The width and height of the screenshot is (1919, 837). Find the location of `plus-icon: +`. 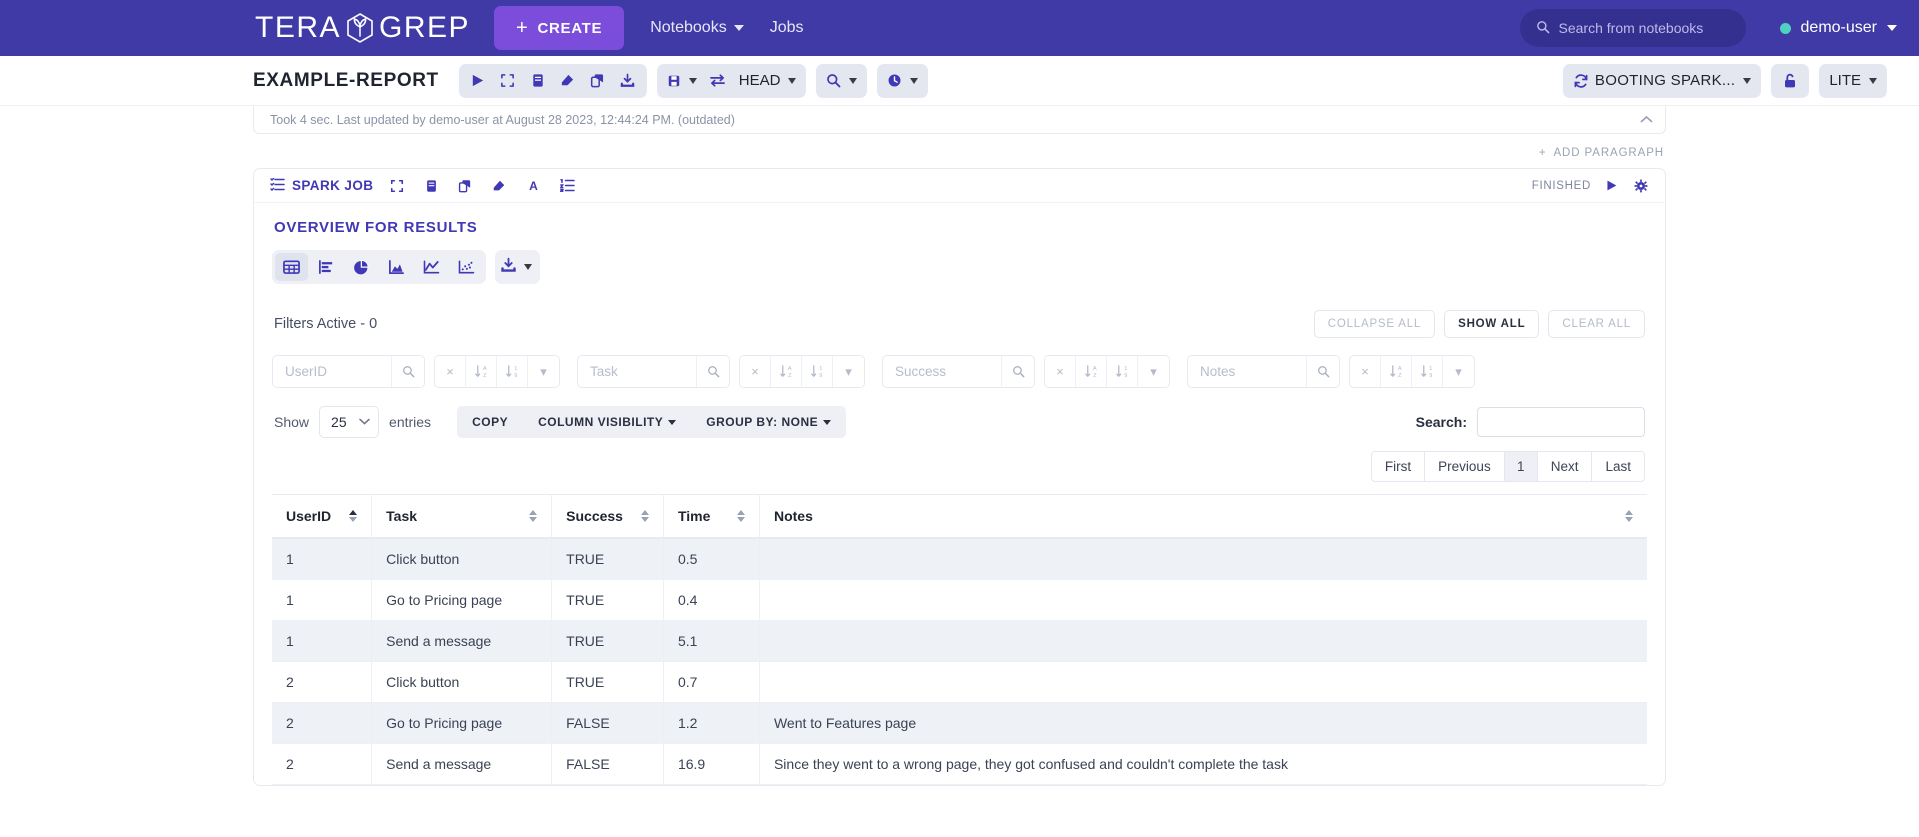

plus-icon: + is located at coordinates (1542, 153).